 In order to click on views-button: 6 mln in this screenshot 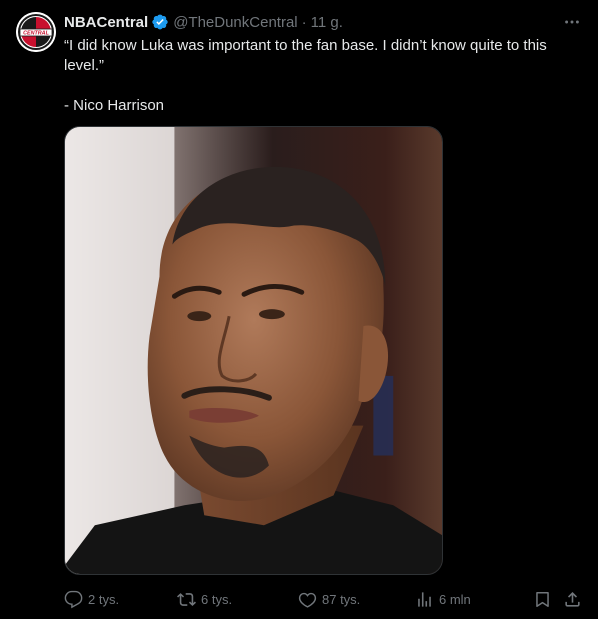, I will do `click(443, 599)`.